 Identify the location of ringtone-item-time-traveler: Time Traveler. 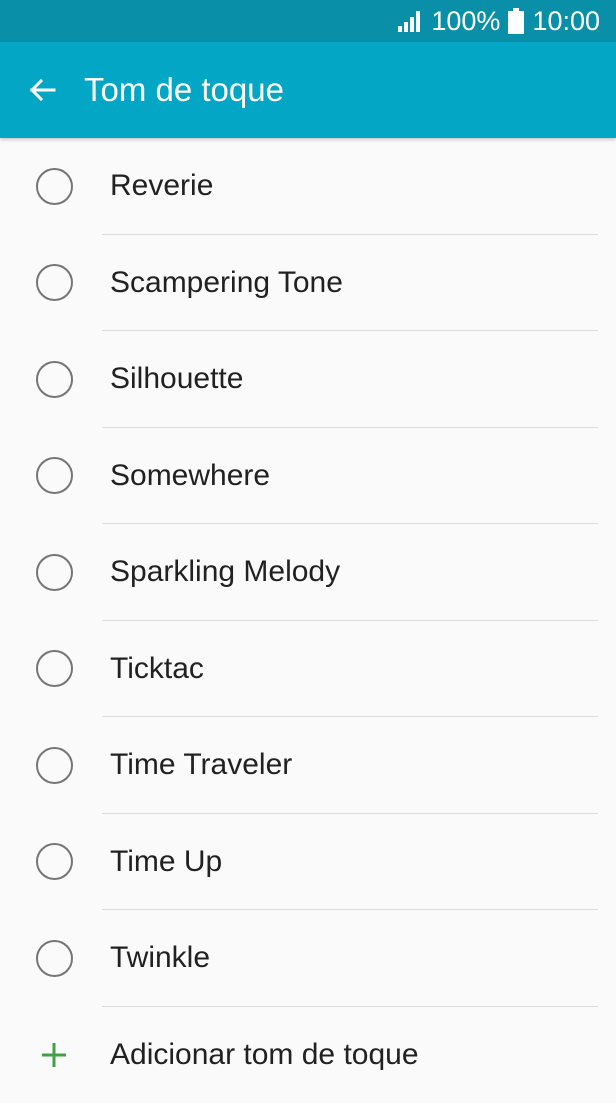
(308, 765).